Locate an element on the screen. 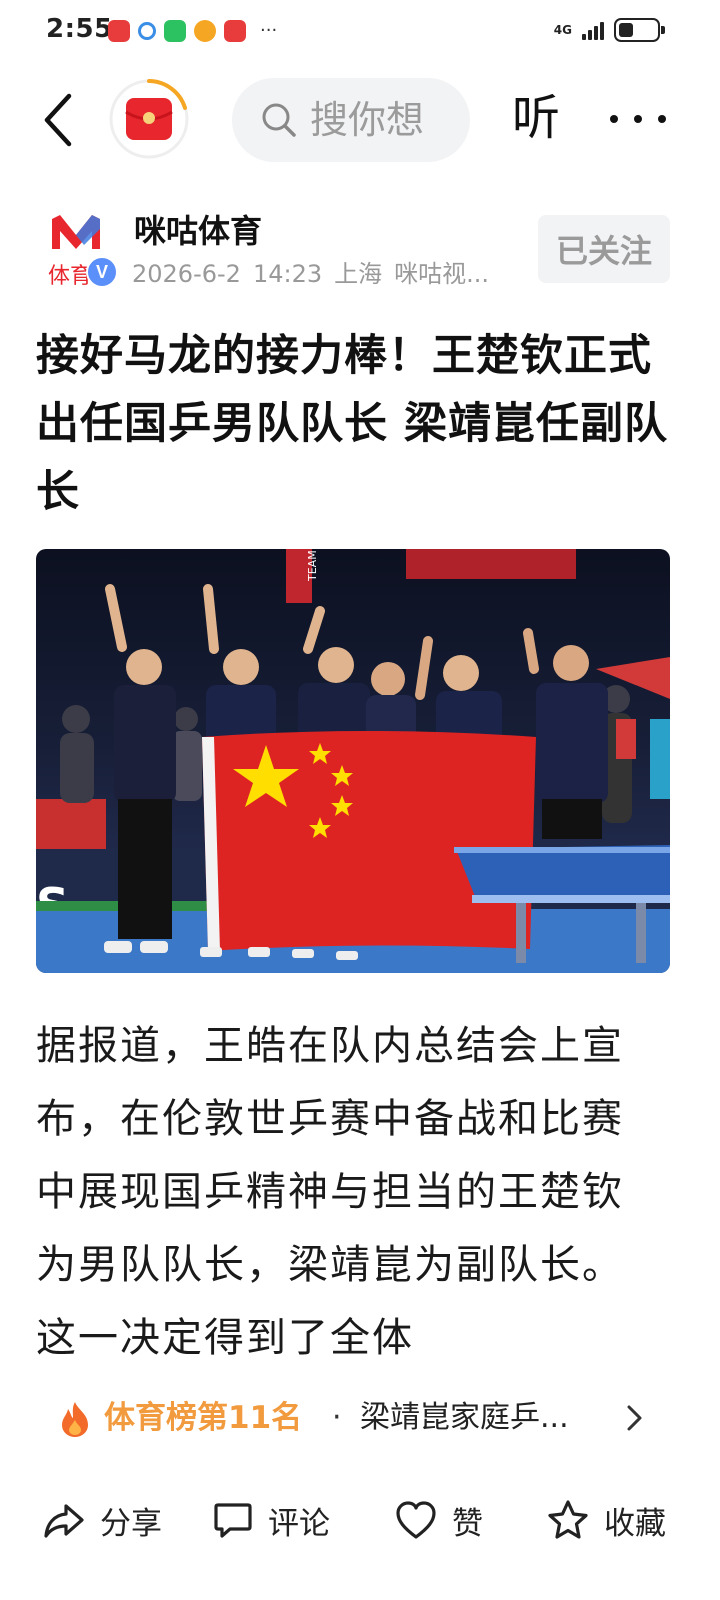 The width and height of the screenshot is (720, 1600). bottom-action-bar: 分享 评论 赞 收藏 is located at coordinates (360, 1520).